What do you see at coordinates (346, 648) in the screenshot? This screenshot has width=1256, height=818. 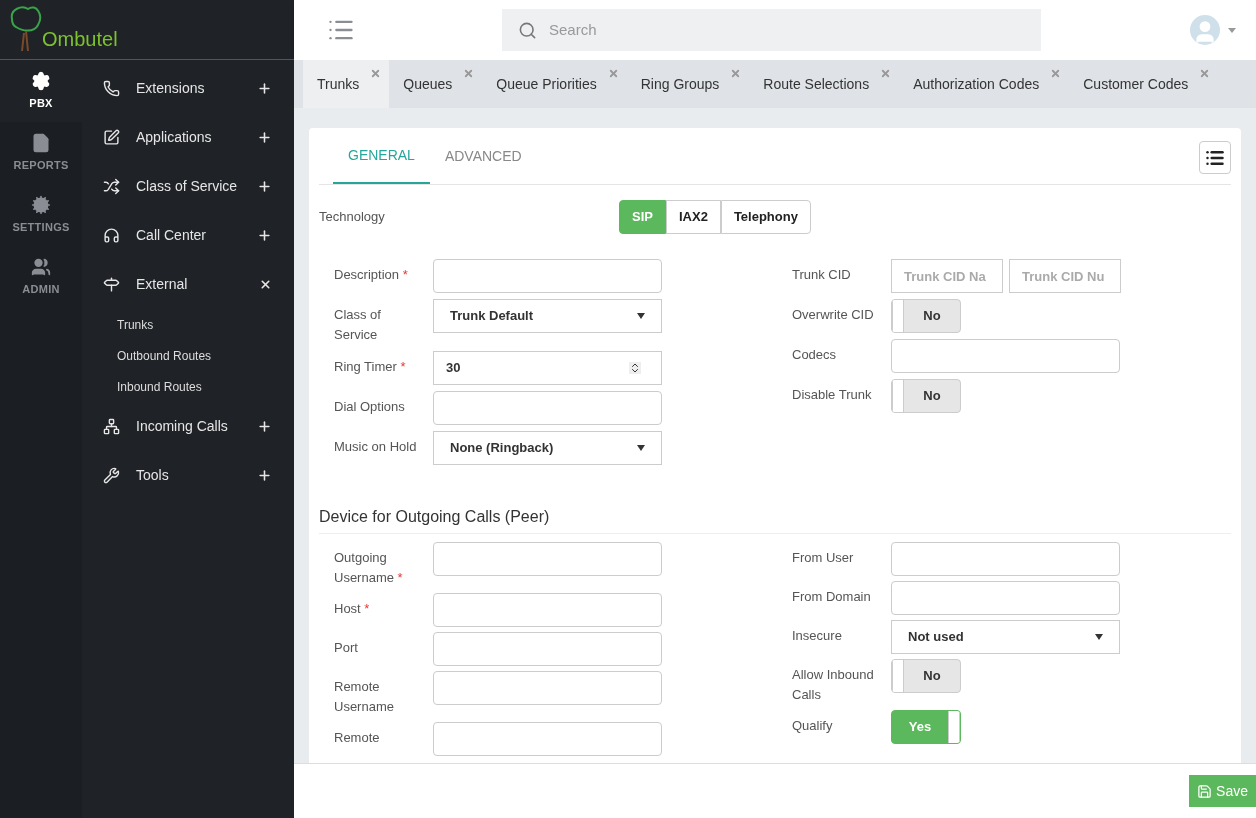 I see `field-label: Port` at bounding box center [346, 648].